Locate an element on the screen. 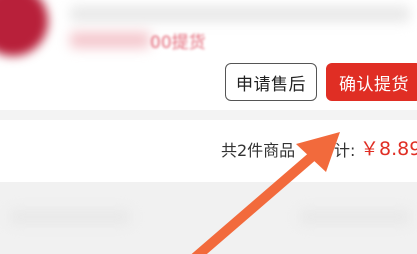 The height and width of the screenshot is (254, 417). store-avatar is located at coordinates (24, 28).